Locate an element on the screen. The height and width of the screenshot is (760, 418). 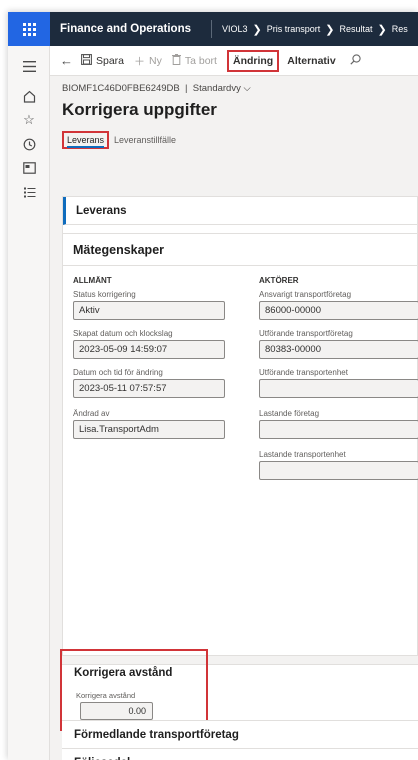
tab-leverans-label: Leverans is located at coordinates (86, 141).